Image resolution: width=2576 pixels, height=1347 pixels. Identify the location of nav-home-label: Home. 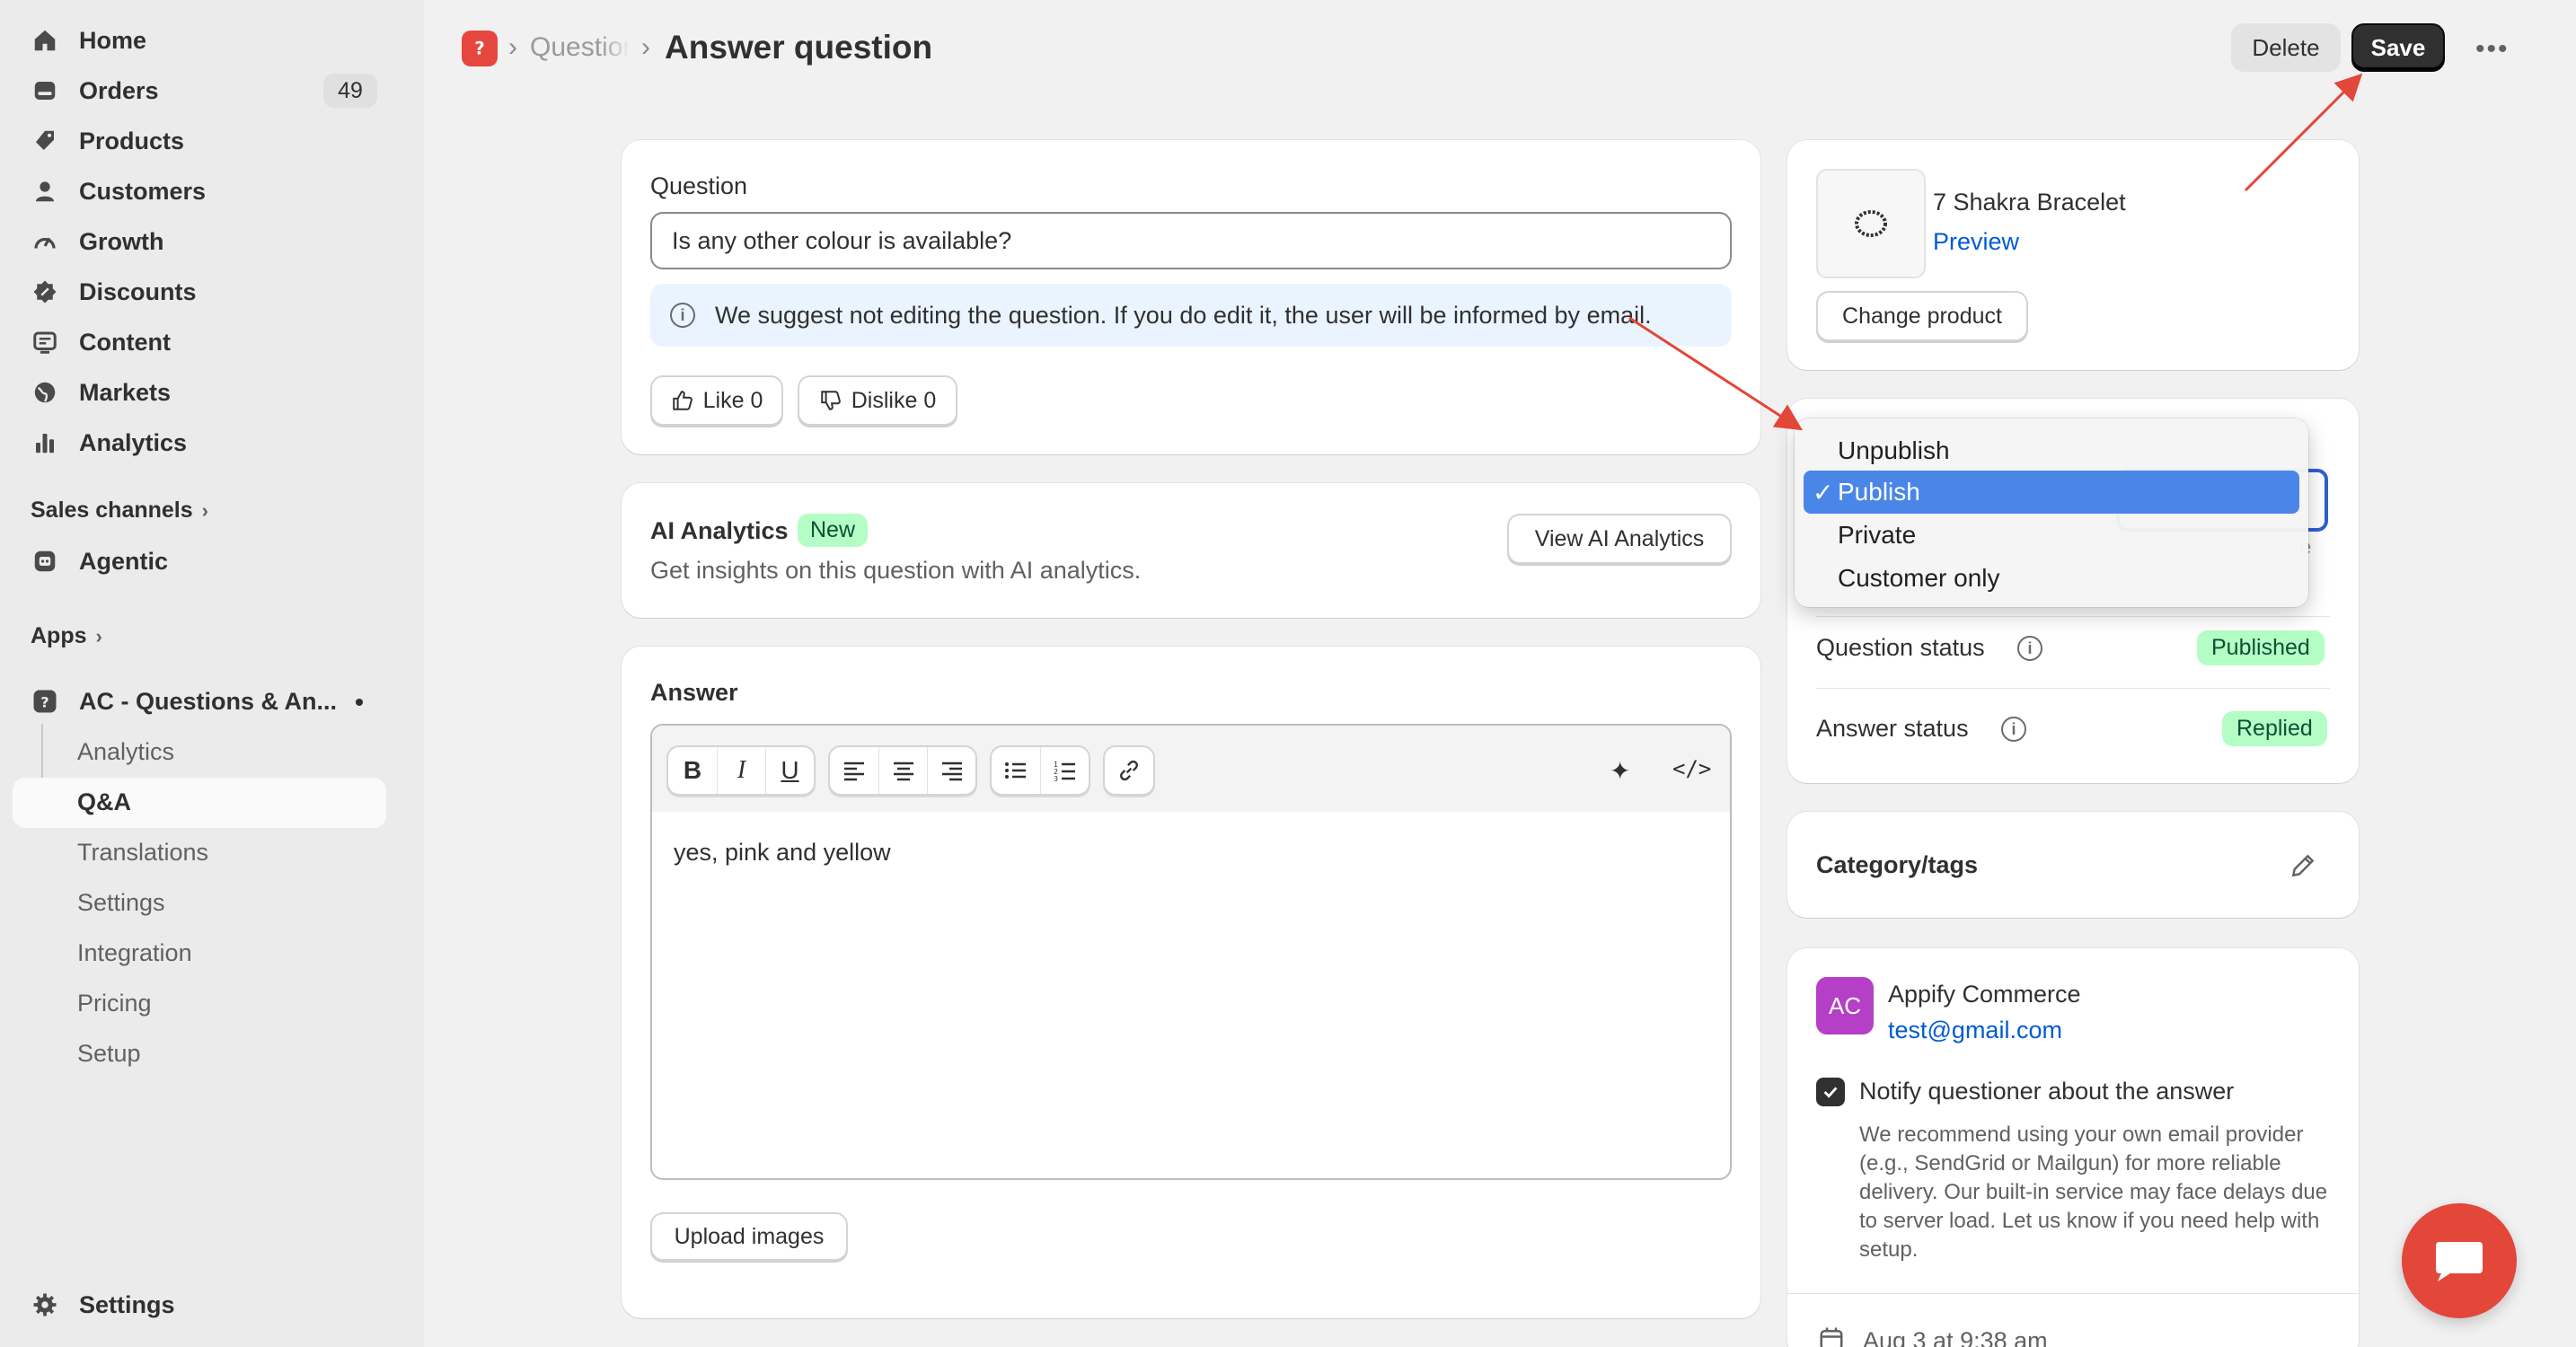
(113, 40).